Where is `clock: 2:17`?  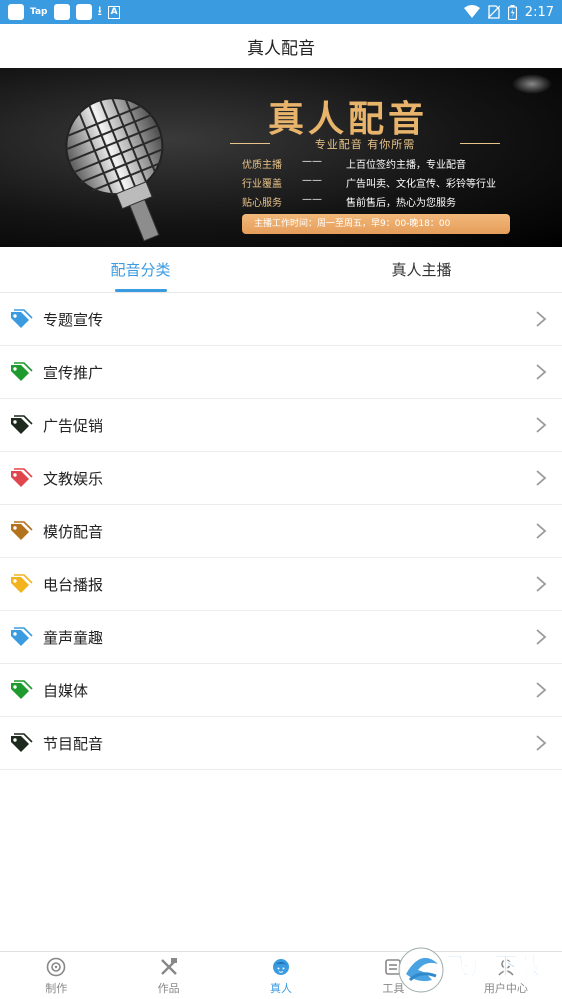 clock: 2:17 is located at coordinates (539, 12).